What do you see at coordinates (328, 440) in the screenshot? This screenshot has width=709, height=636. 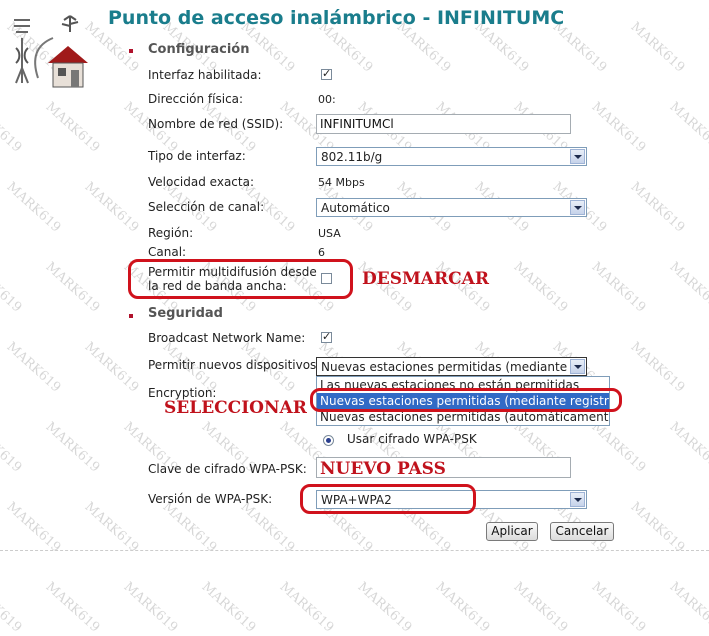 I see `wpa-radio` at bounding box center [328, 440].